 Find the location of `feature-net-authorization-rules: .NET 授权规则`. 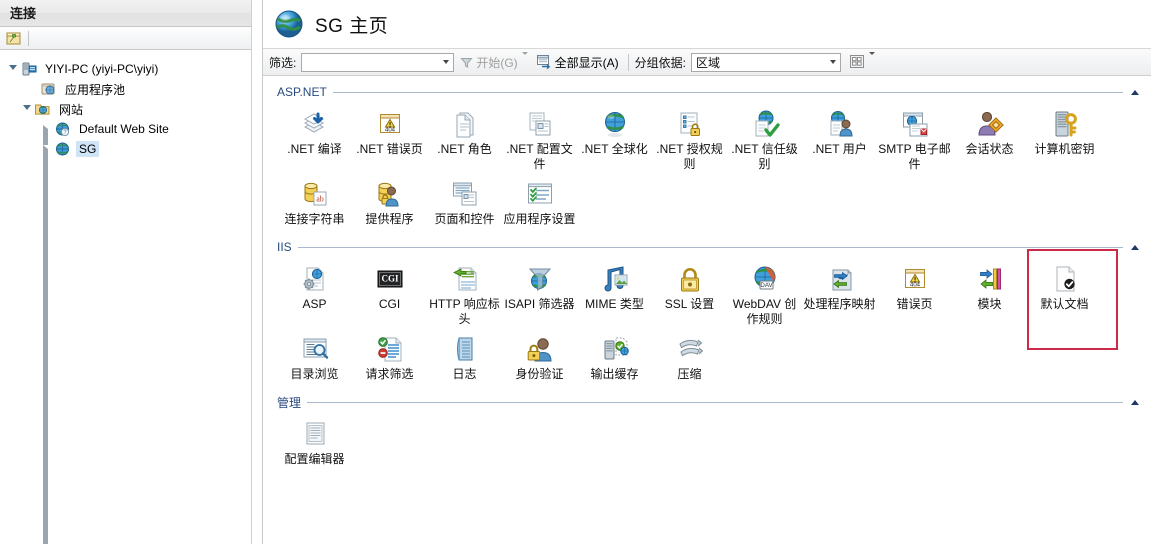

feature-net-authorization-rules: .NET 授权规则 is located at coordinates (689, 139).